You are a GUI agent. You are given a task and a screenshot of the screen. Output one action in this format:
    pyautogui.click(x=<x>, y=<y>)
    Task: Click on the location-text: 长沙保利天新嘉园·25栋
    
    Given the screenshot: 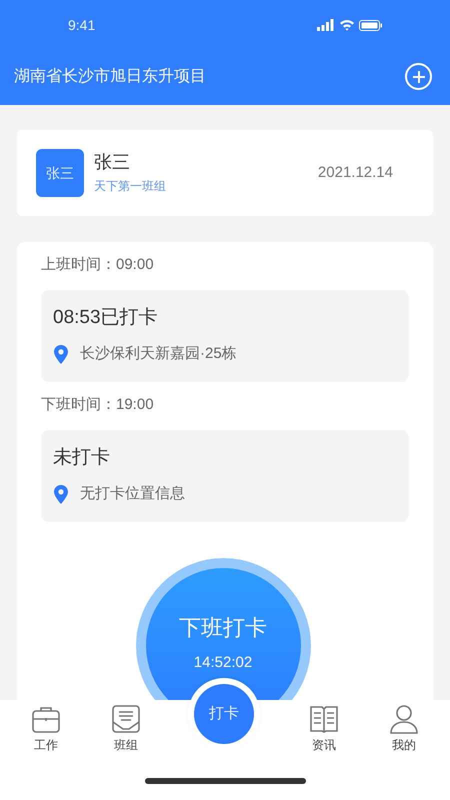 What is the action you would take?
    pyautogui.click(x=158, y=354)
    